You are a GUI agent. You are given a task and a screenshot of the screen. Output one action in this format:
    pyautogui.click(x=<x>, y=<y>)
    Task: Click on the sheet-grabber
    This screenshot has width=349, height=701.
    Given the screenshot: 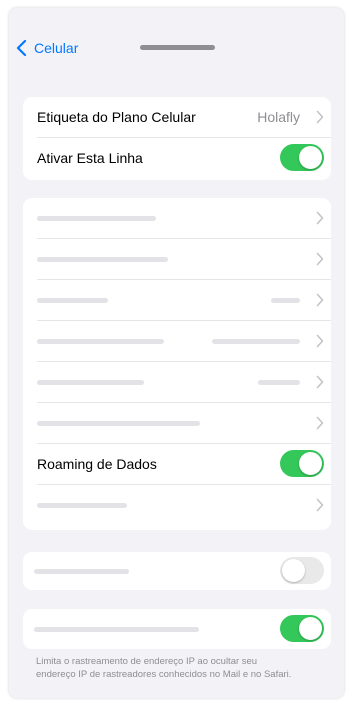 What is the action you would take?
    pyautogui.click(x=177, y=47)
    